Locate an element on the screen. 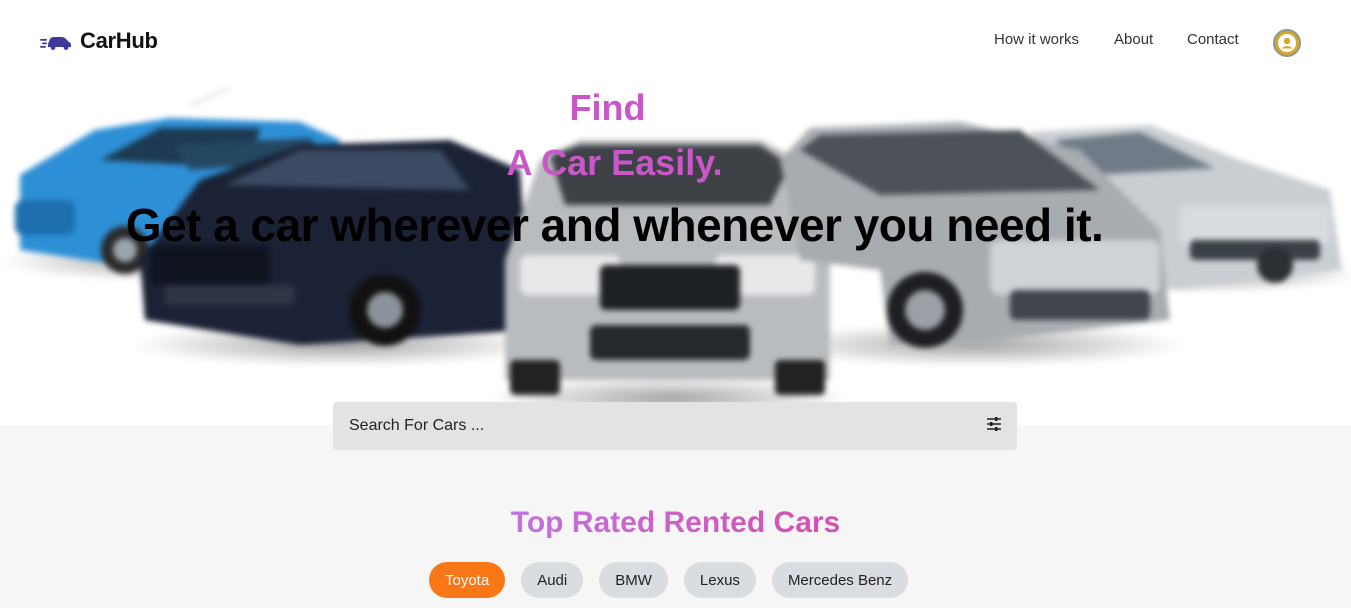 The image size is (1351, 608). search-bar is located at coordinates (675, 426).